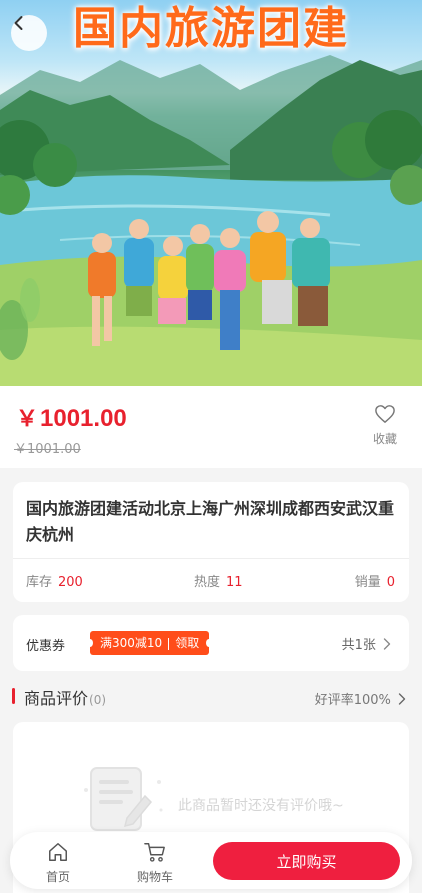 The height and width of the screenshot is (893, 422). Describe the element at coordinates (58, 863) in the screenshot. I see `tab-home: 首页` at that location.